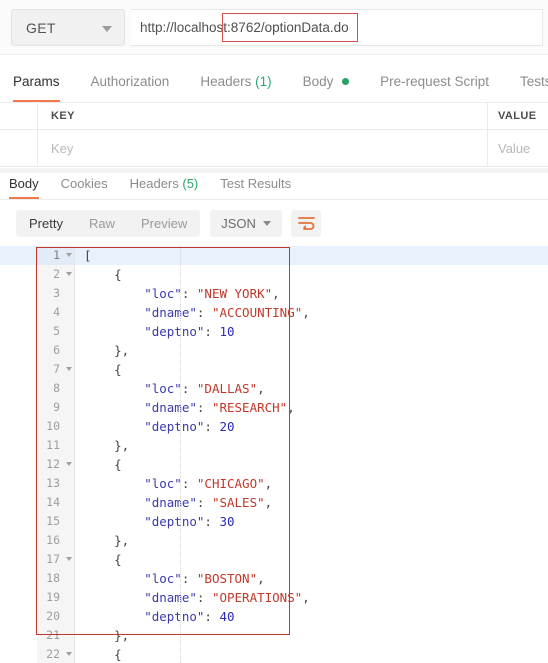  I want to click on line-number: 1, so click(55, 255).